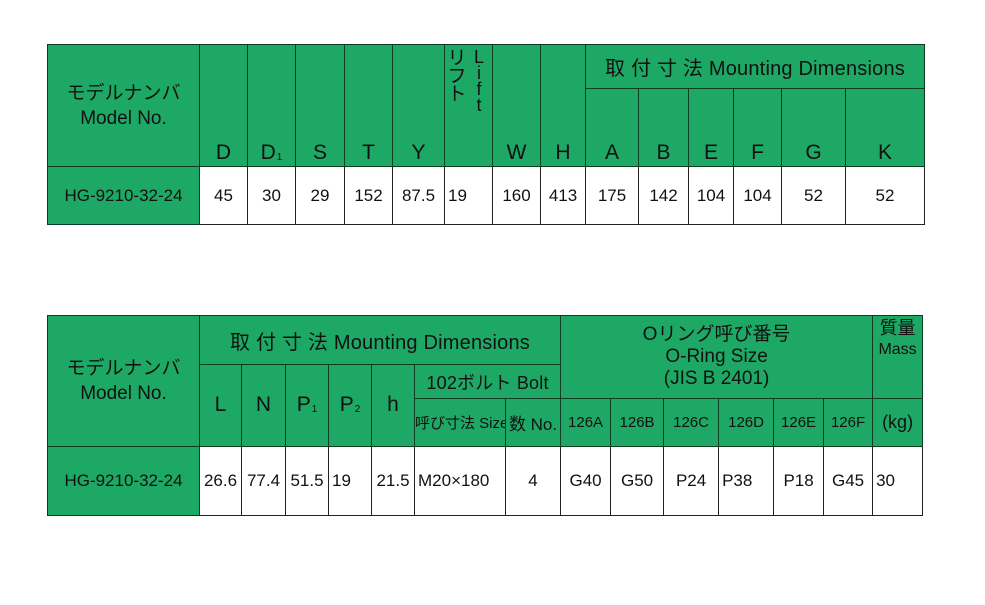 The width and height of the screenshot is (985, 605). What do you see at coordinates (460, 422) in the screenshot?
I see `bolt-size-header: 呼び寸法 Size` at bounding box center [460, 422].